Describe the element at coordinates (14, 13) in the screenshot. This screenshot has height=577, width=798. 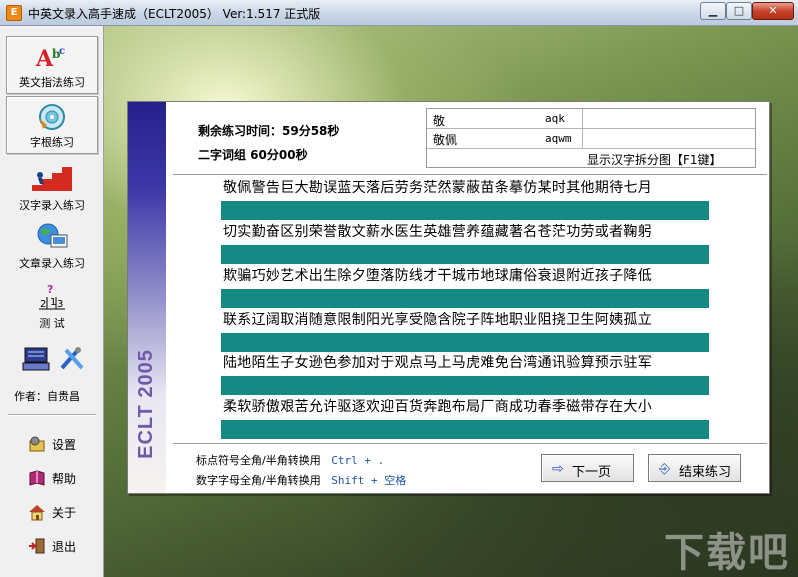
I see `app-icon: E` at that location.